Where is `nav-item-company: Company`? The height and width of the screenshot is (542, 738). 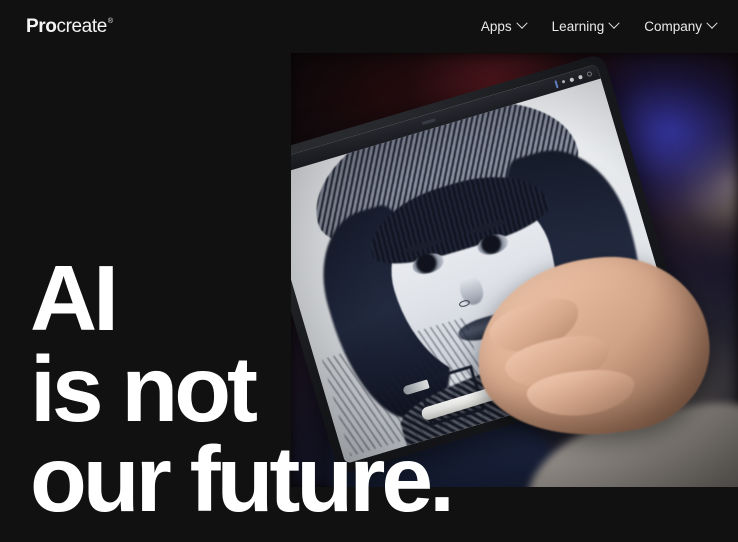
nav-item-company: Company is located at coordinates (681, 25).